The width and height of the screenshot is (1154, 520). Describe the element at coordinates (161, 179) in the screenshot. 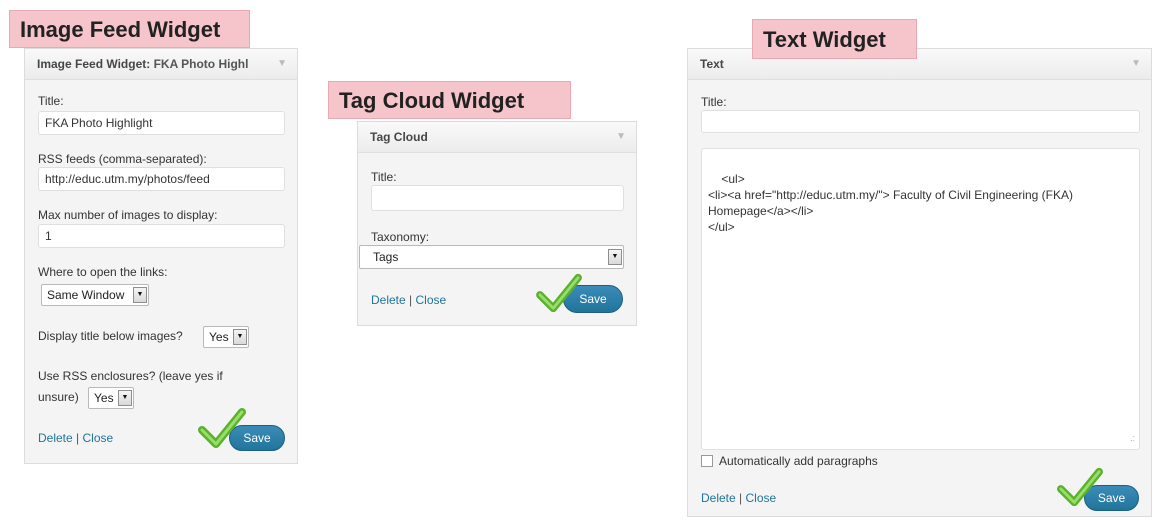

I see `rss-input: http://educ.utm.my/photos/feed` at that location.